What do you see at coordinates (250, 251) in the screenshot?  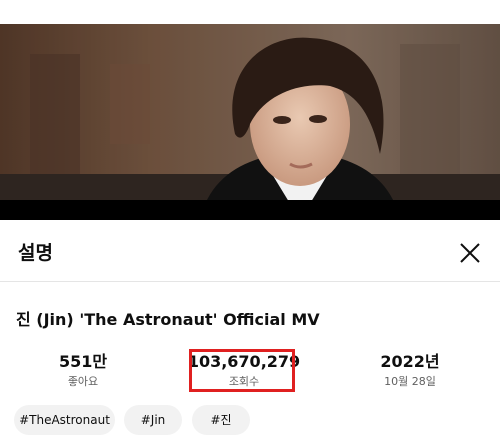 I see `description-header: 설명` at bounding box center [250, 251].